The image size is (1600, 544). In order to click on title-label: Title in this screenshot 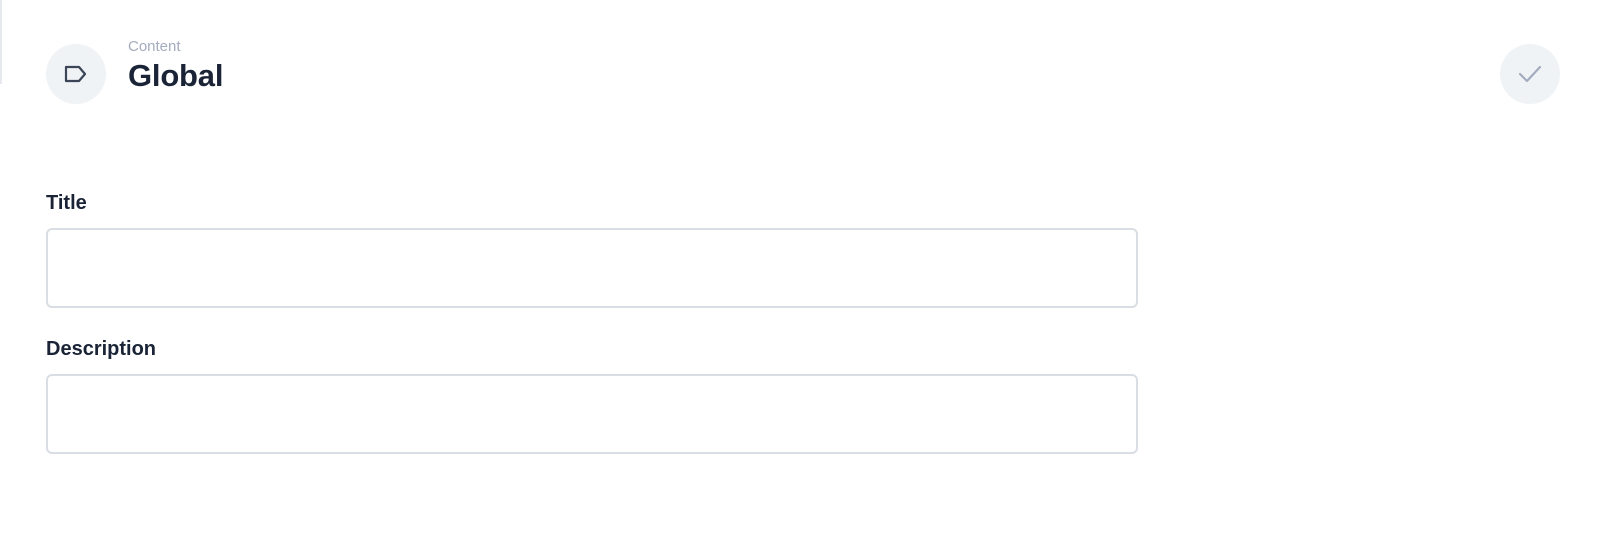, I will do `click(66, 203)`.